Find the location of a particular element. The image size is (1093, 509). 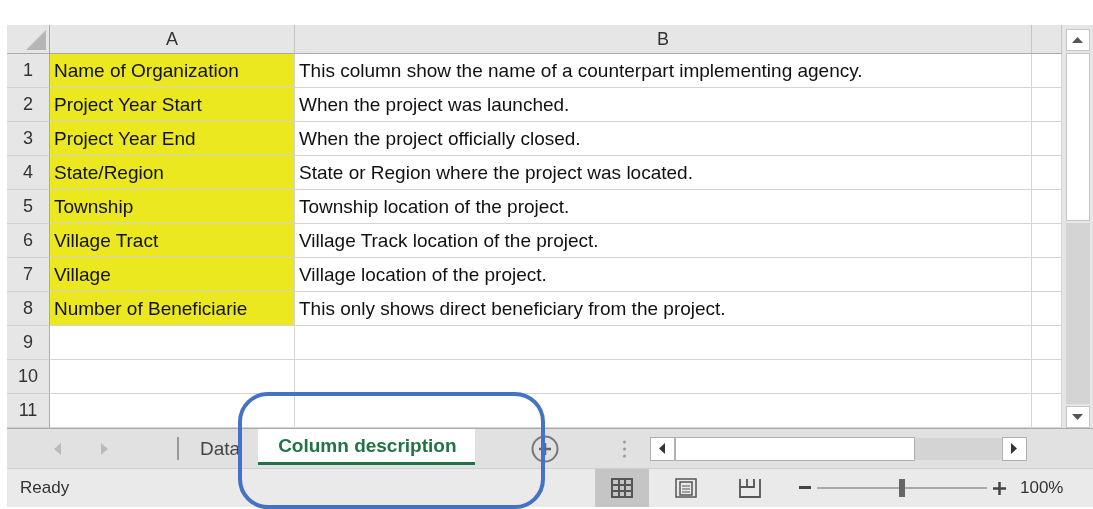

table-cell: Name of Organization is located at coordinates (172, 71).